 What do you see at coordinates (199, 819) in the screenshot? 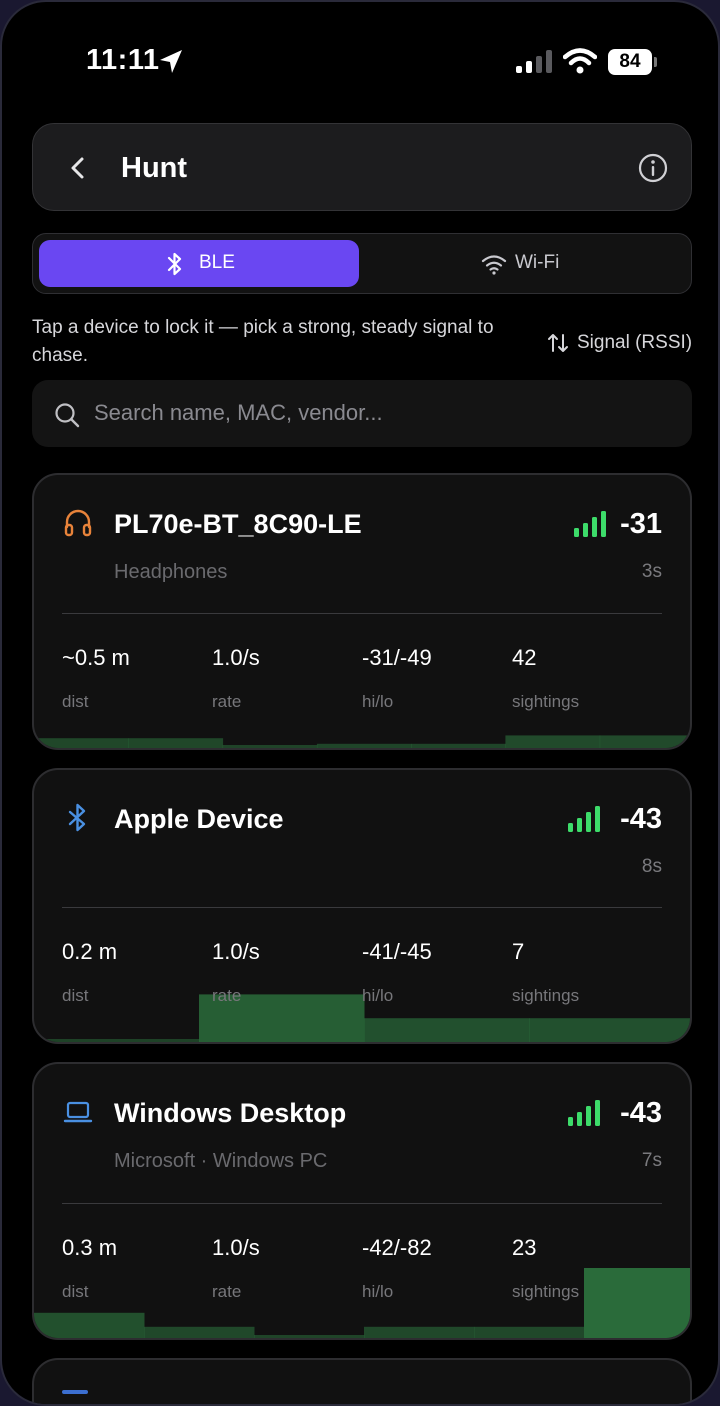
I see `device-name: Apple Device` at bounding box center [199, 819].